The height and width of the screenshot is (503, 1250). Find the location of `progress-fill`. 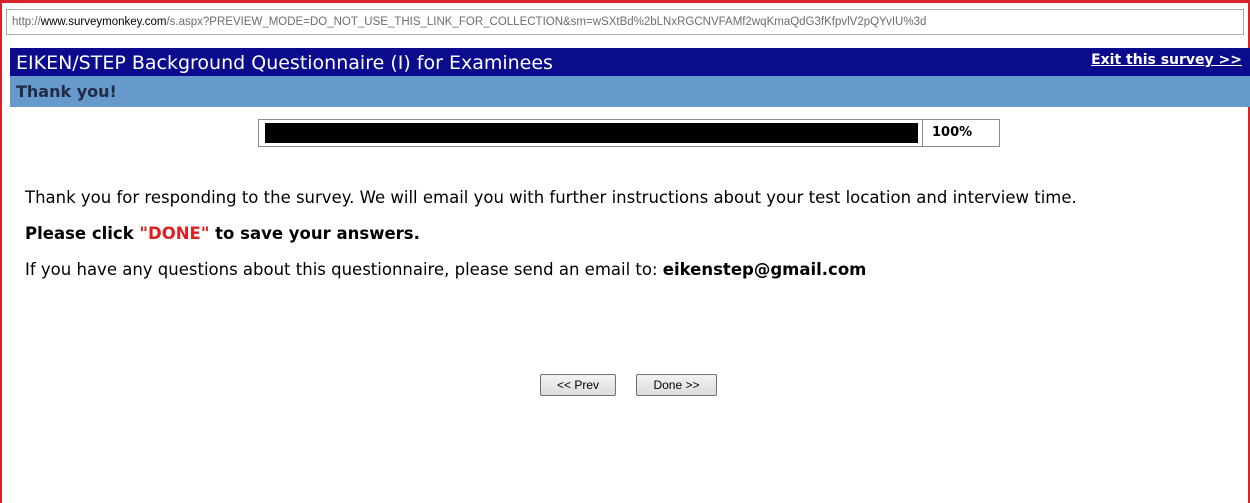

progress-fill is located at coordinates (591, 133).